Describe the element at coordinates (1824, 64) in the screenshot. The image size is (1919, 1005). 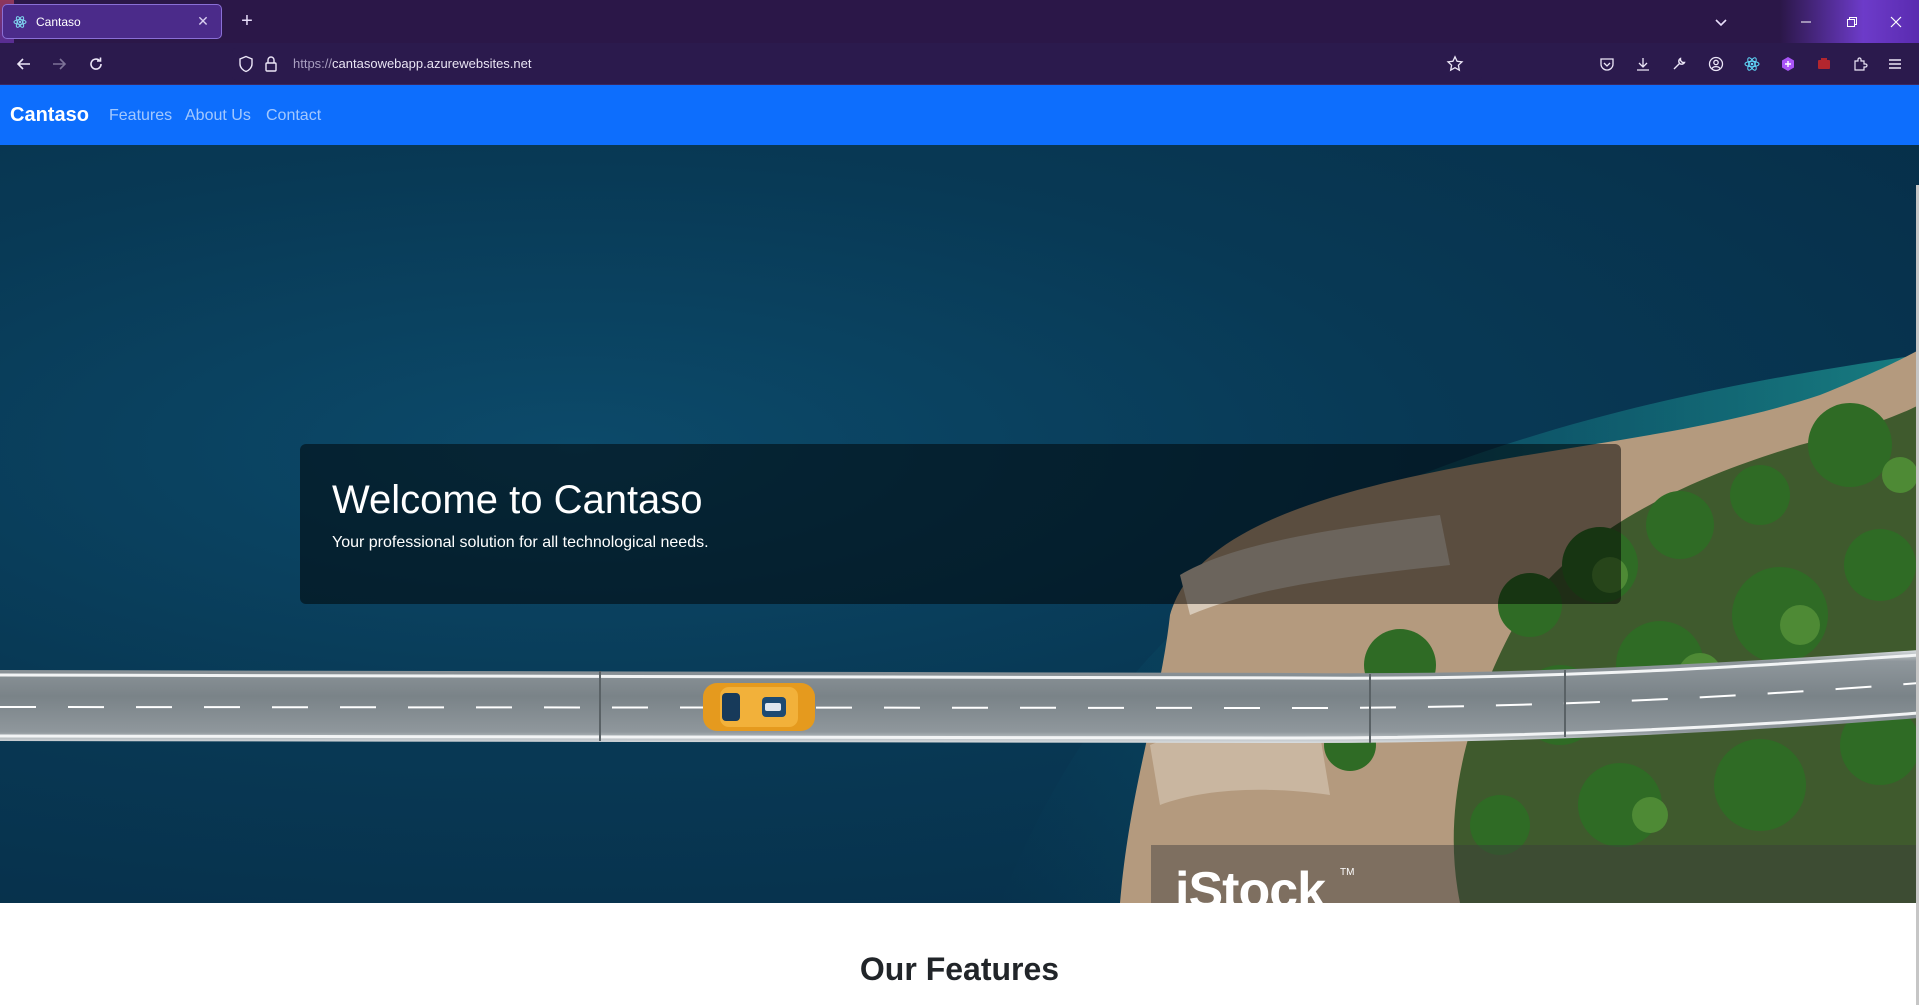
I see `extension-red-icon` at that location.